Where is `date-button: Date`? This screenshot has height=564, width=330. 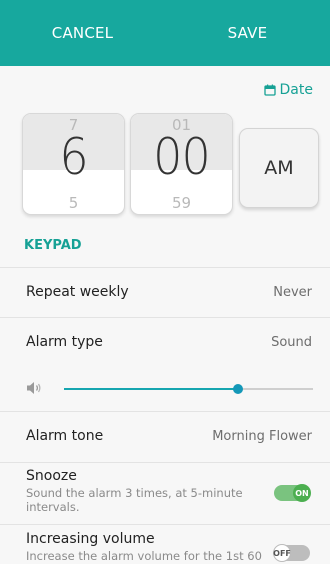 date-button: Date is located at coordinates (288, 90).